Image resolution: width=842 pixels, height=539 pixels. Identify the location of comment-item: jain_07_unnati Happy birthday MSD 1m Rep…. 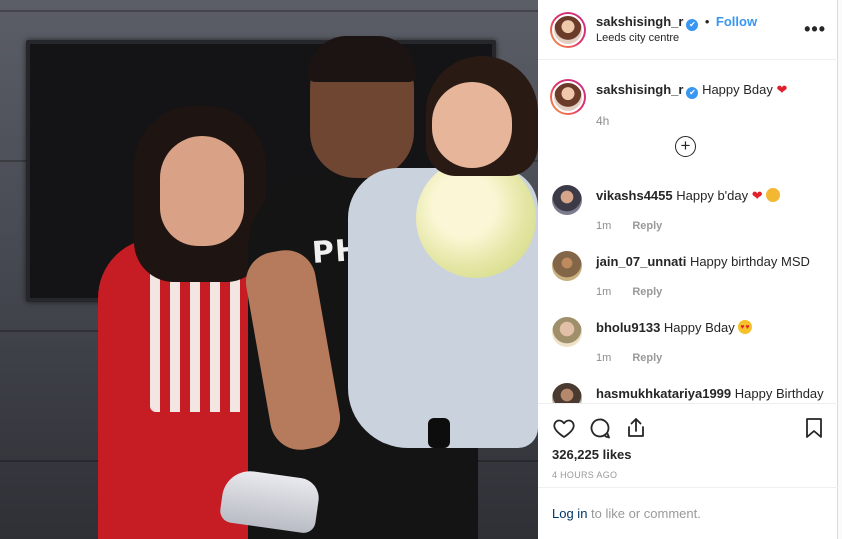
(680, 276).